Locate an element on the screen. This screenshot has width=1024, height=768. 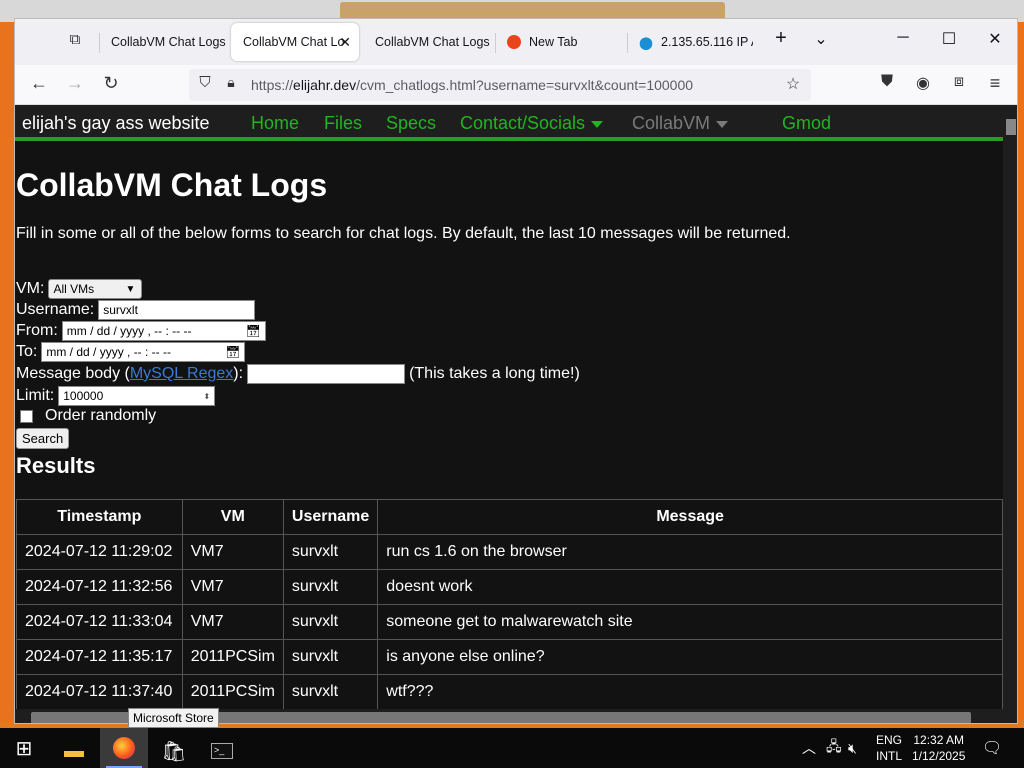
vm-label: VM: is located at coordinates (30, 288).